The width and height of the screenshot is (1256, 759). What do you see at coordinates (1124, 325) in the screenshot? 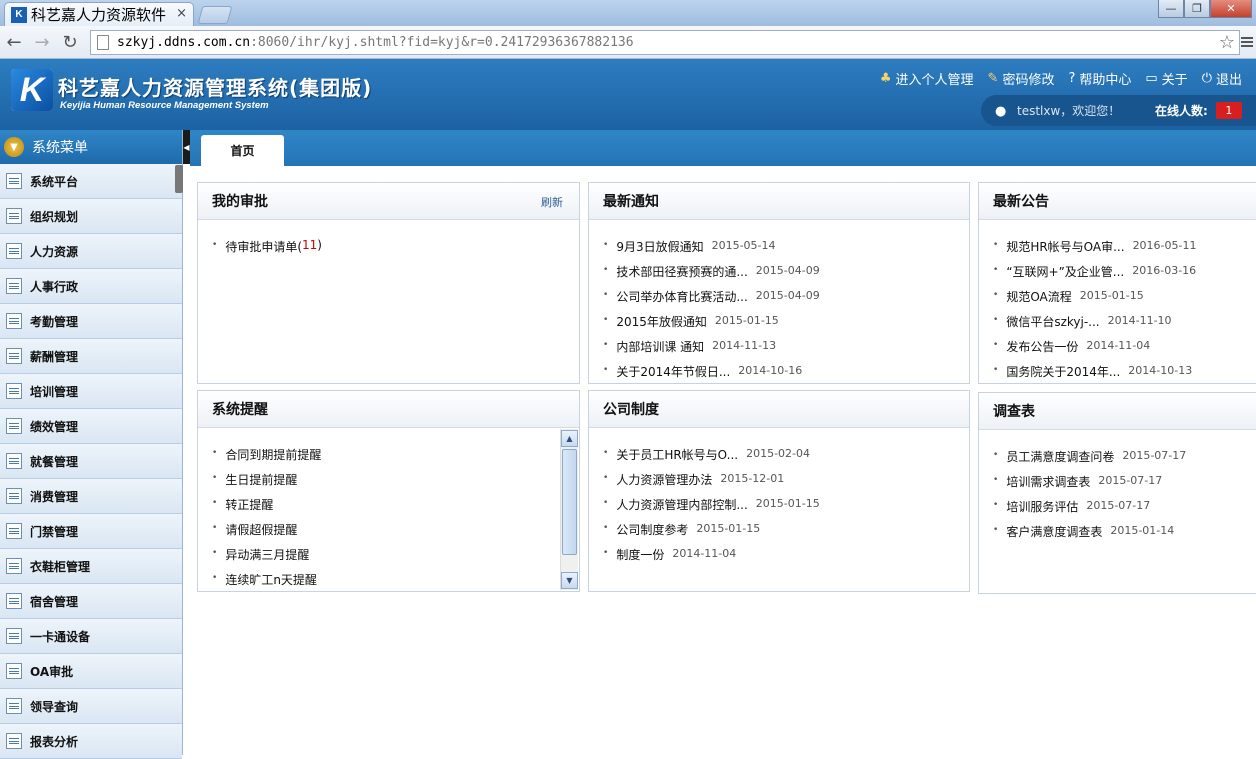
I see `list-item: • 微信平台szkyj-... 2014-11-10` at bounding box center [1124, 325].